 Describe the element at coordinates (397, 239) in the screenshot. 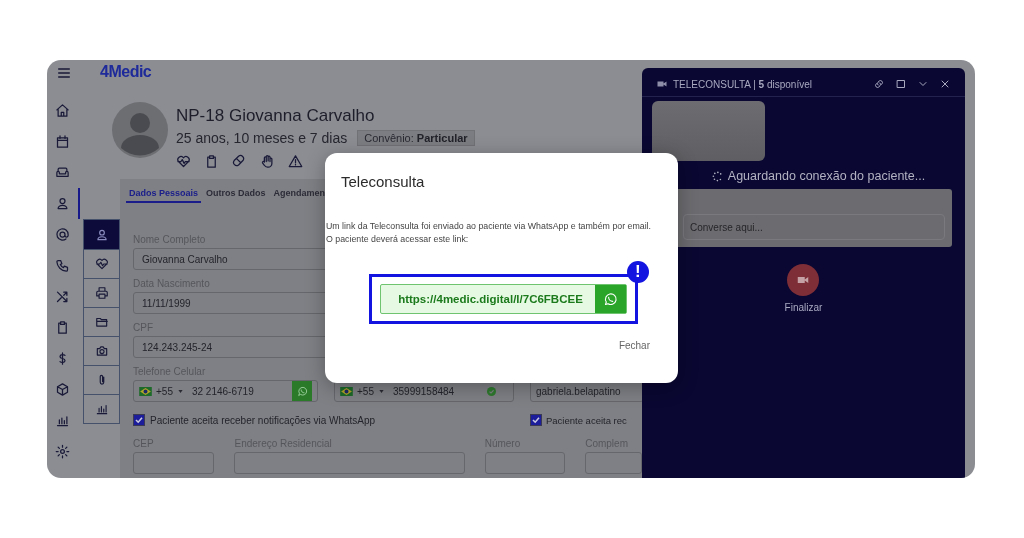

I see `dialog-message: O paciente deverá acessar este link:` at that location.